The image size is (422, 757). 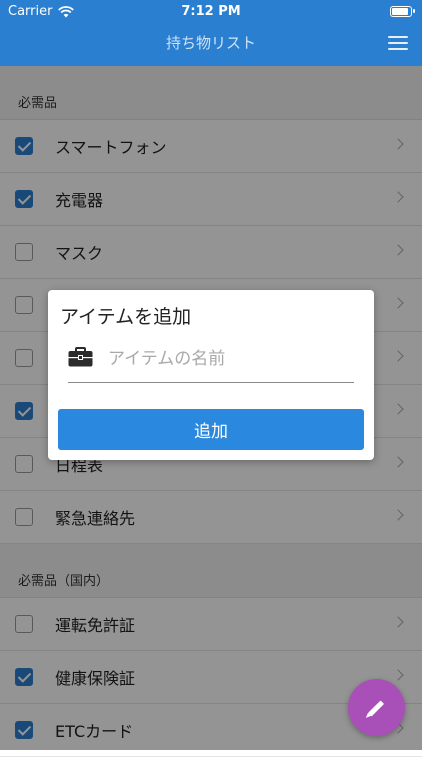 What do you see at coordinates (211, 382) in the screenshot?
I see `input-underline` at bounding box center [211, 382].